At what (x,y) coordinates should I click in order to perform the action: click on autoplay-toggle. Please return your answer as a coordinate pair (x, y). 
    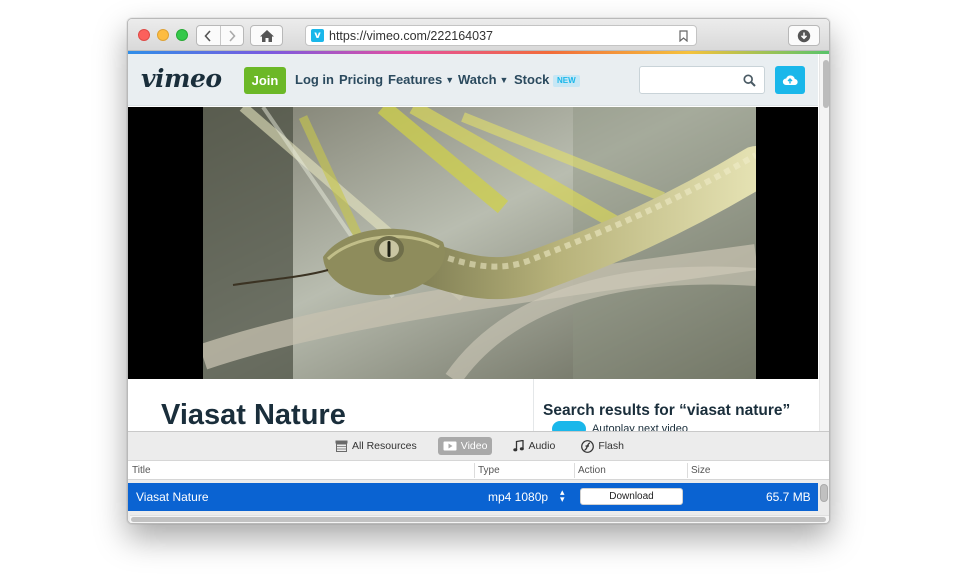
    Looking at the image, I should click on (569, 426).